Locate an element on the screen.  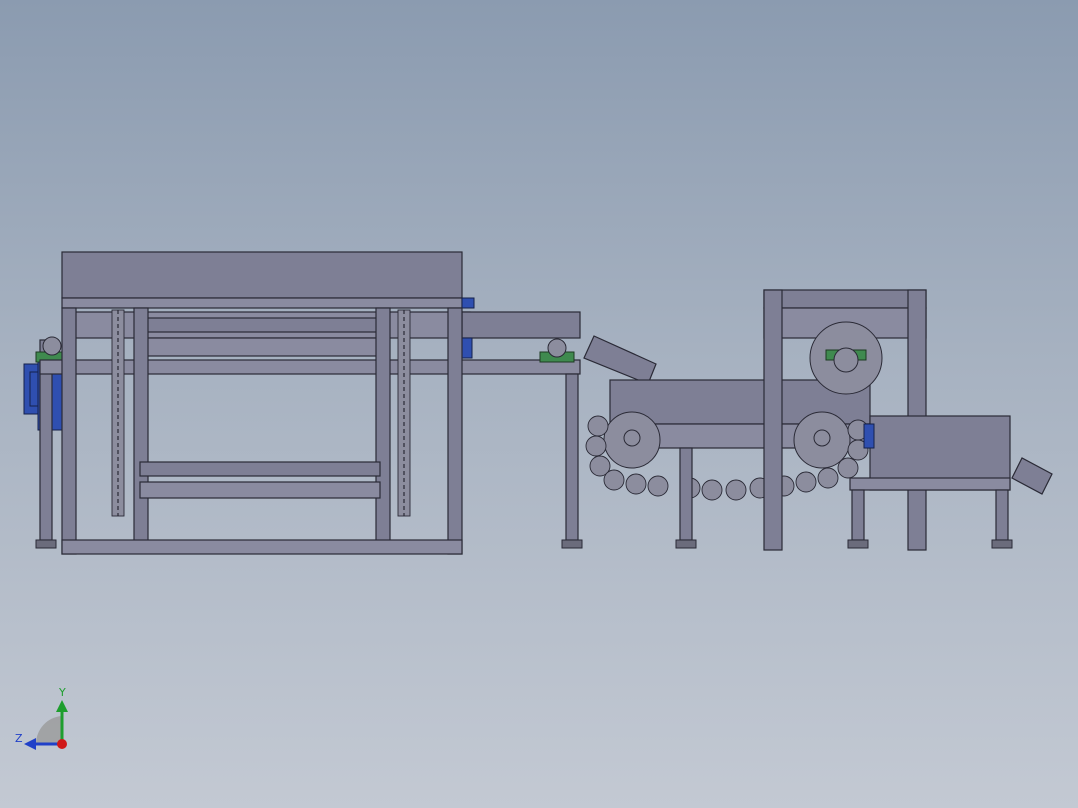
bottom-frame-beam is located at coordinates (262, 547).